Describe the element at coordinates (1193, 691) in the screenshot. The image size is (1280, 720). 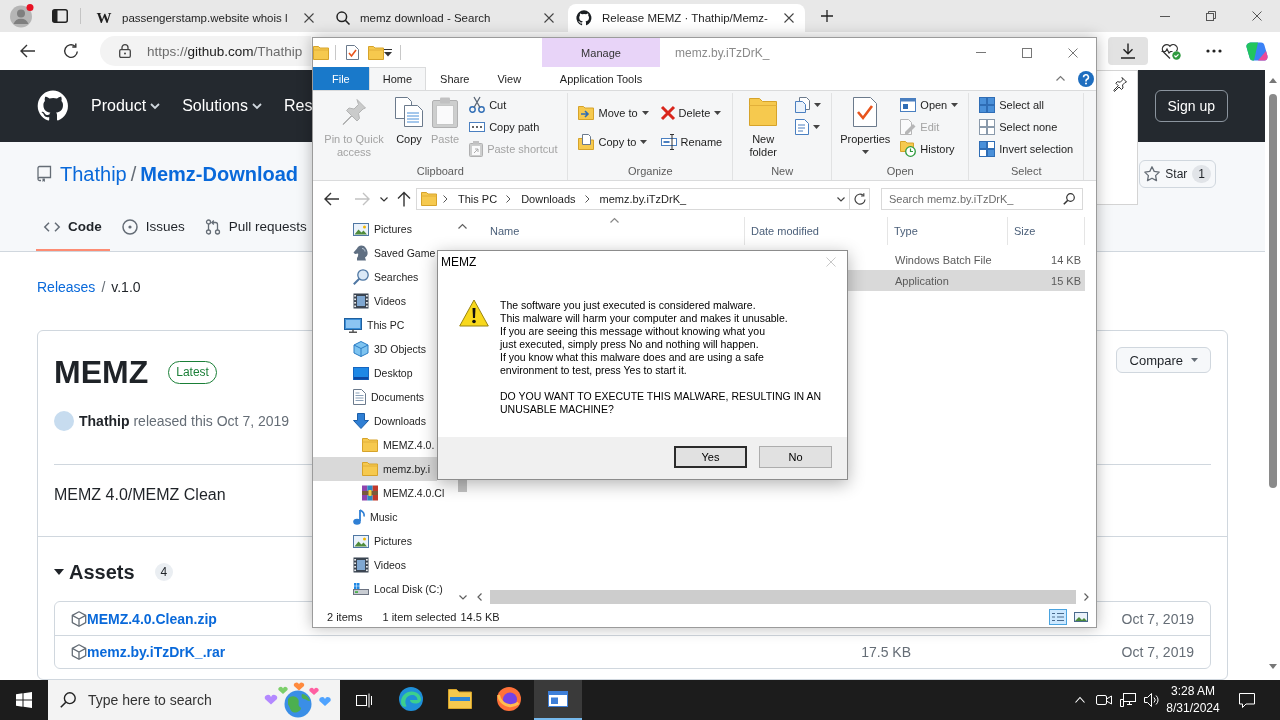
I see `clock-time: 3:28 AM` at that location.